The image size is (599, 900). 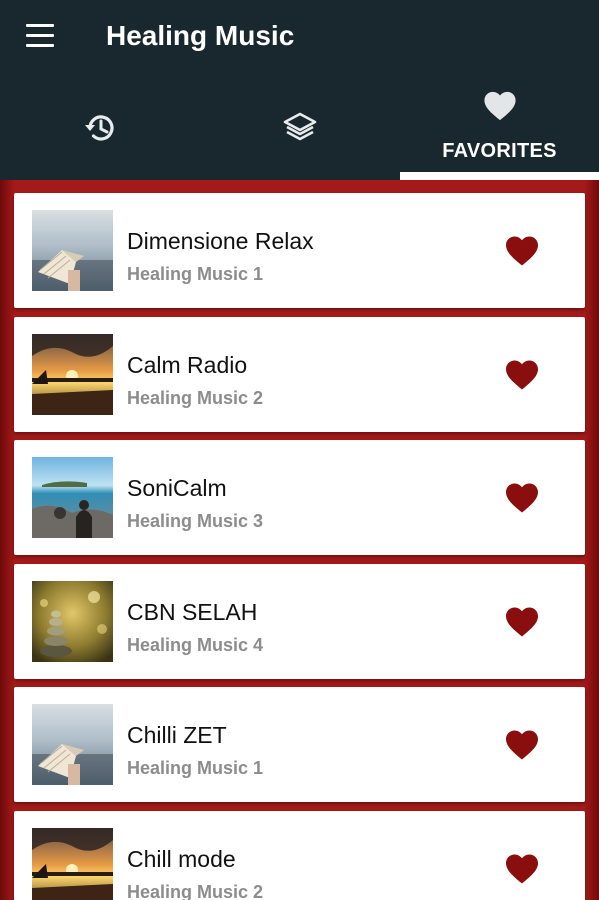 I want to click on tab-recent, so click(x=99, y=132).